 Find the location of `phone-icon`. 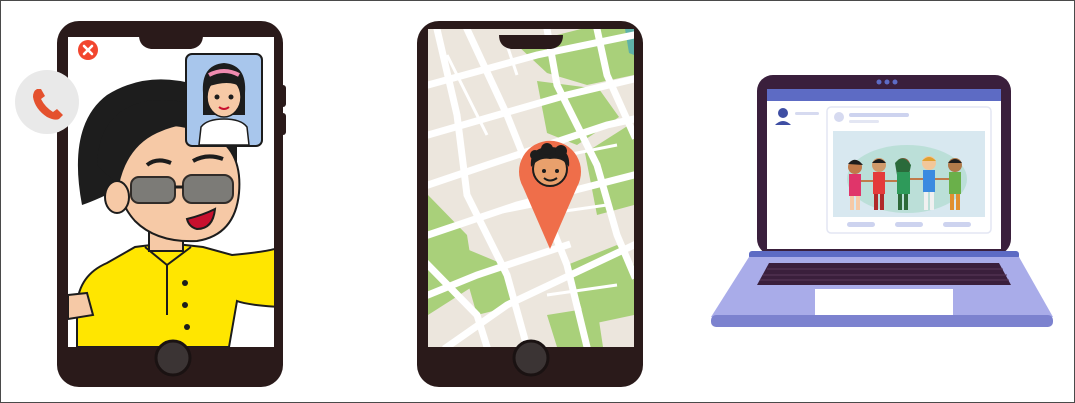

phone-icon is located at coordinates (47, 102).